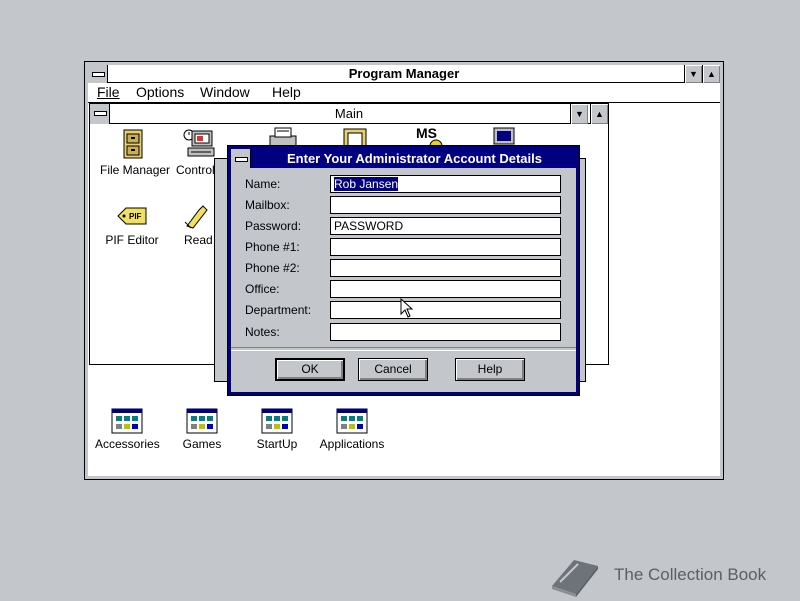 The image size is (800, 601). What do you see at coordinates (490, 369) in the screenshot?
I see `help-button: Help` at bounding box center [490, 369].